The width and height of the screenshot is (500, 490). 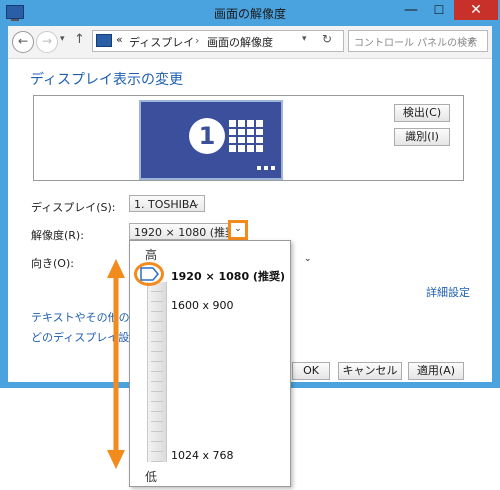 I want to click on back-arrow-icon: ←, so click(x=23, y=42).